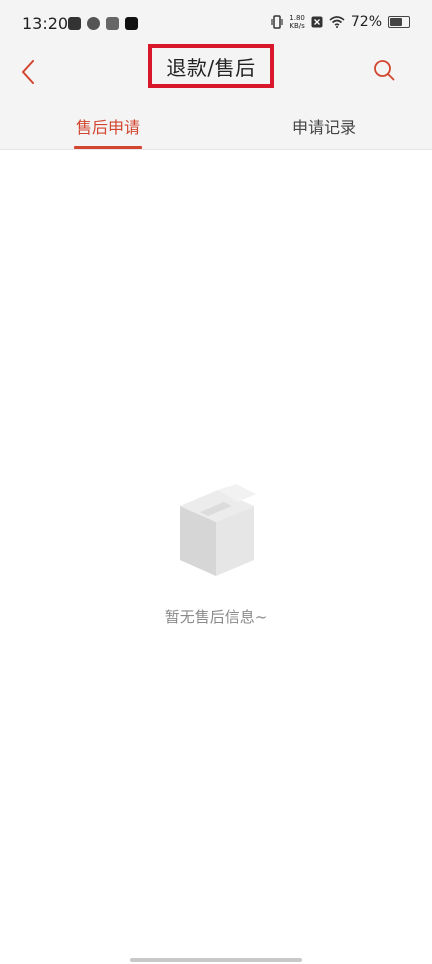 This screenshot has width=432, height=964. I want to click on wifi-icon, so click(337, 22).